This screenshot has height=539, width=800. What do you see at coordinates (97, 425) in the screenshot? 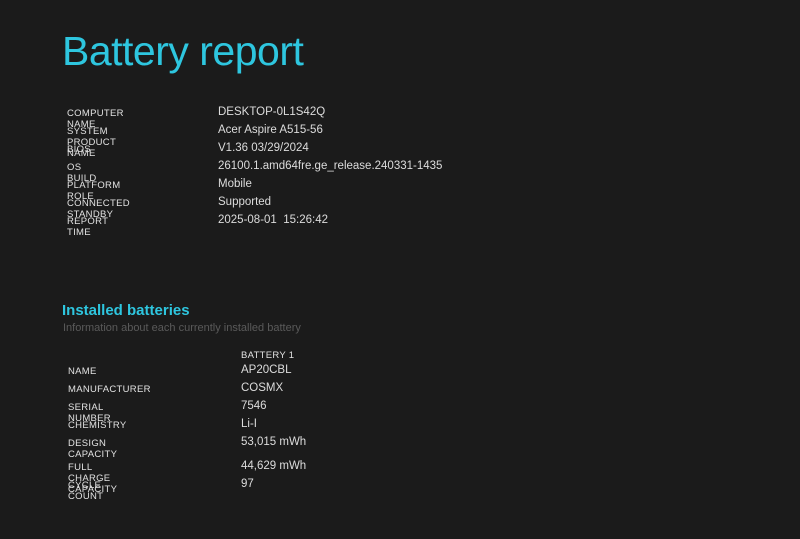
I see `row-label: CHEMISTRY` at bounding box center [97, 425].